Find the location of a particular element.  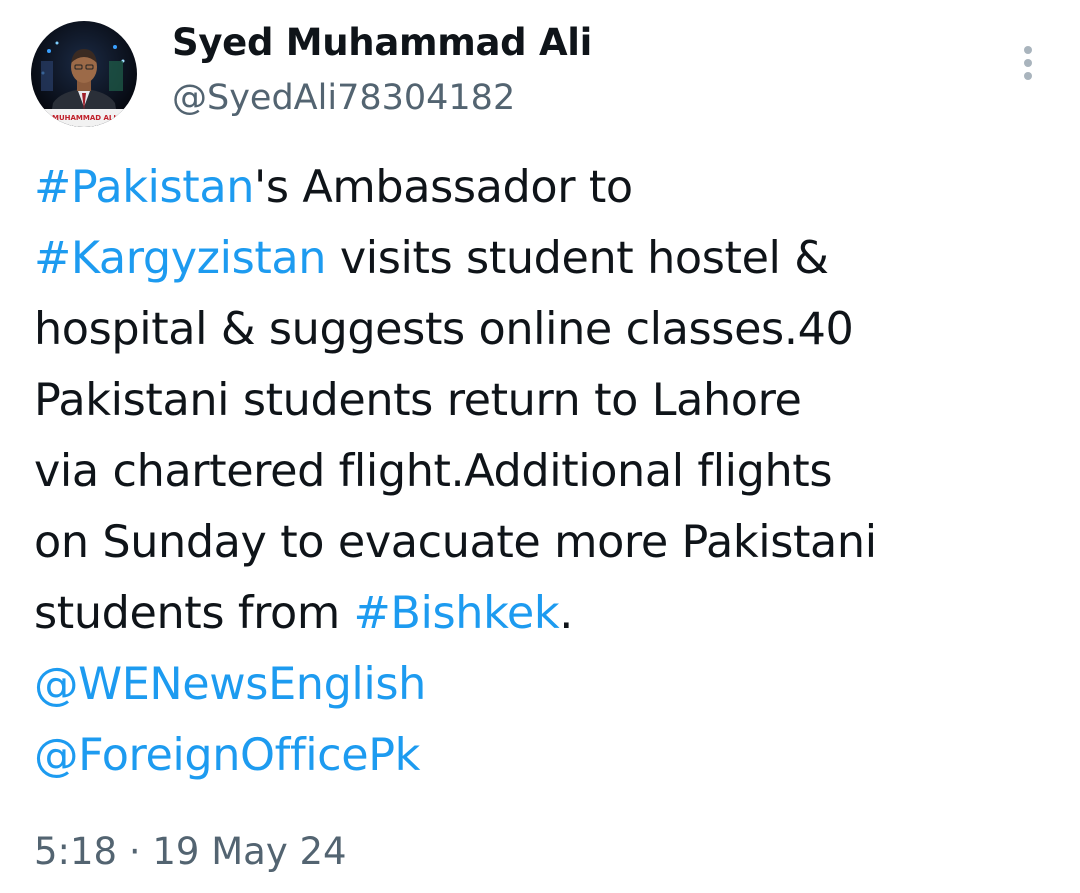

hashtag-link: #Bishkek is located at coordinates (457, 613).